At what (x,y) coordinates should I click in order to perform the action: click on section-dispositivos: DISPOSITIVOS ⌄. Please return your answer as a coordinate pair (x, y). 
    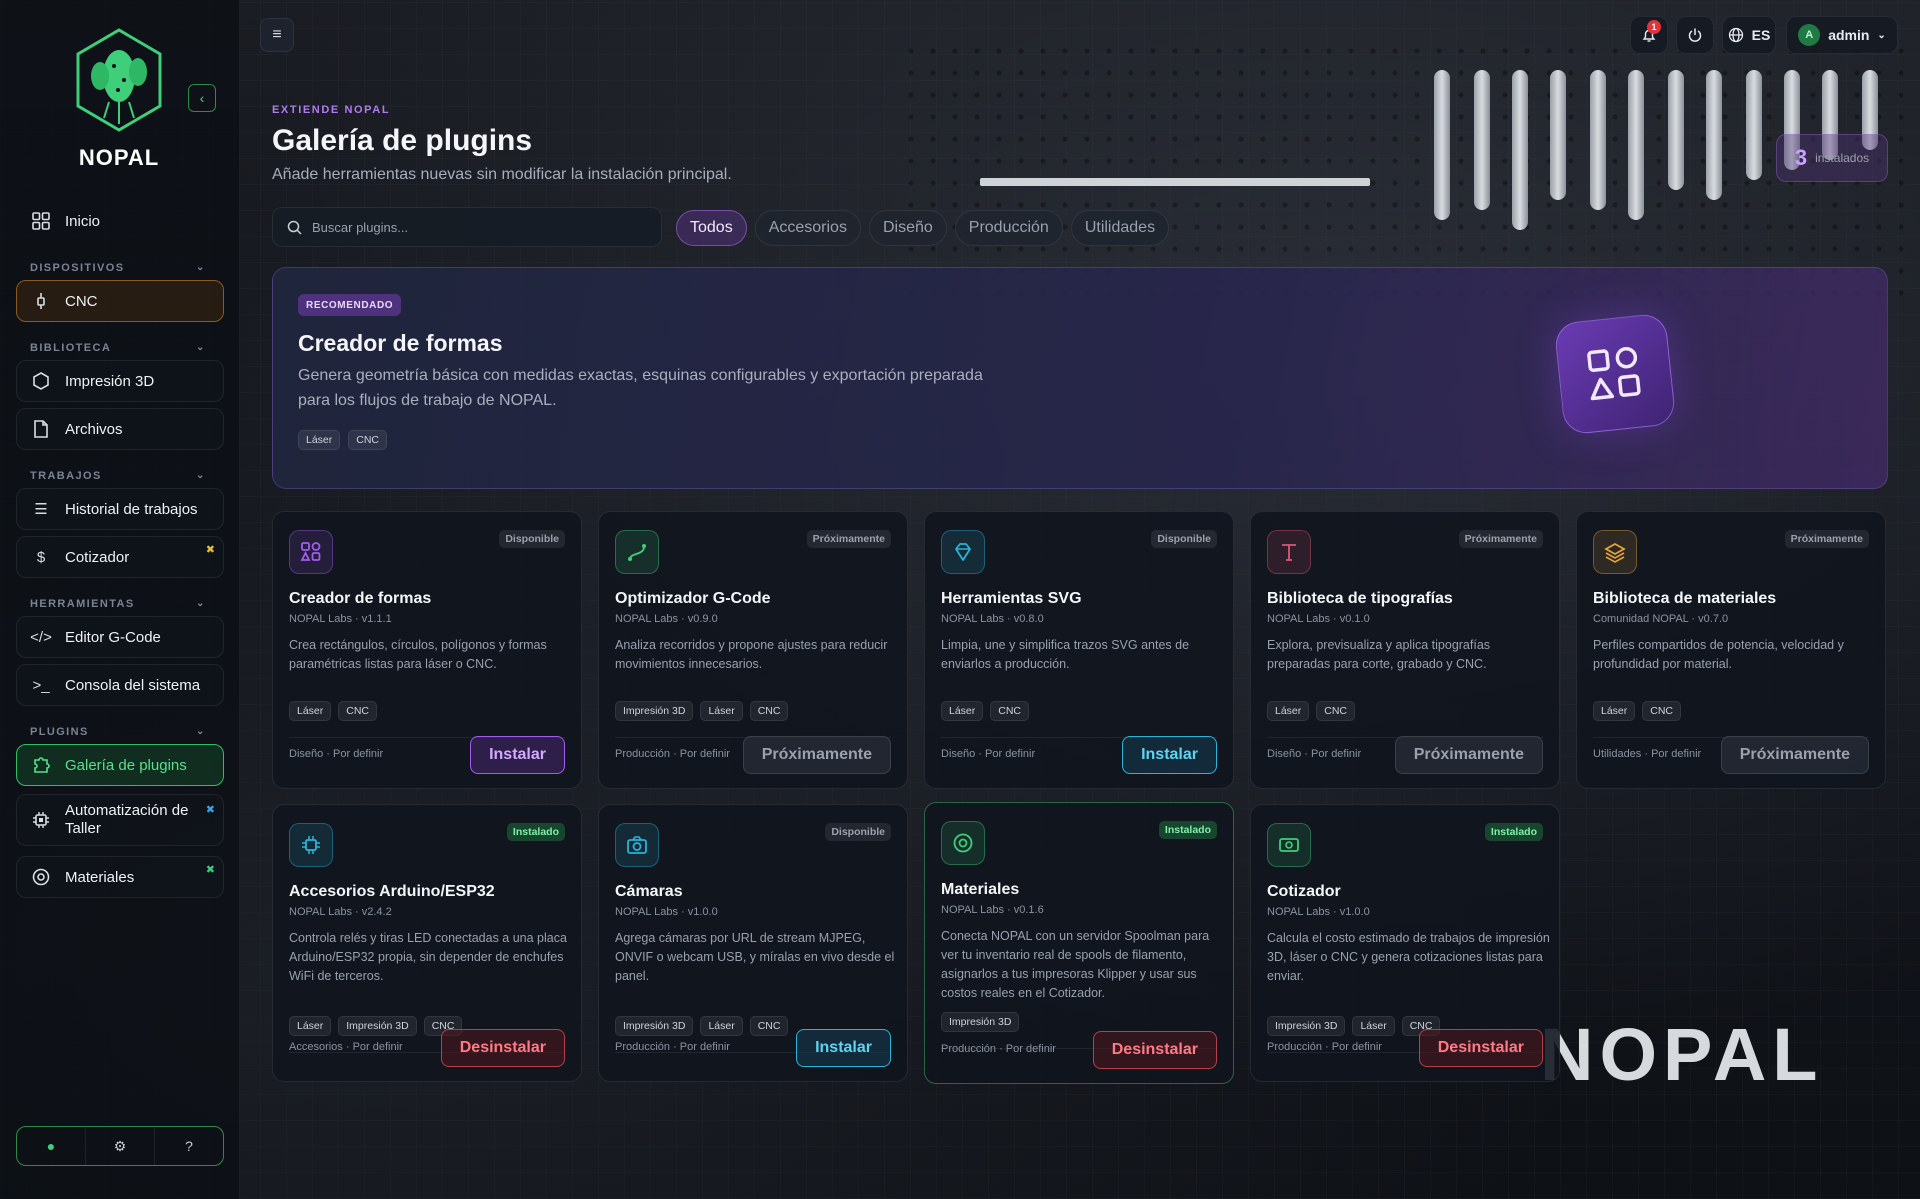
    Looking at the image, I should click on (117, 268).